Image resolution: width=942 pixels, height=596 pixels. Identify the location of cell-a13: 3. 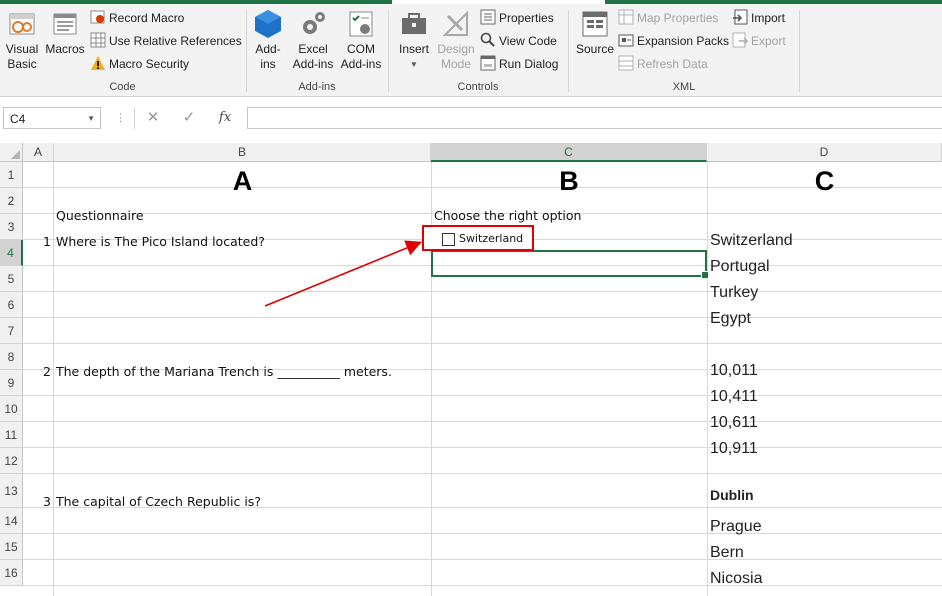
(37, 501).